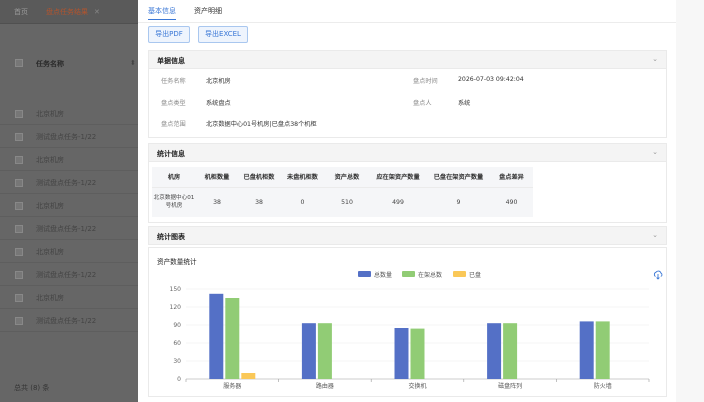  I want to click on select-all-checkbox, so click(19, 63).